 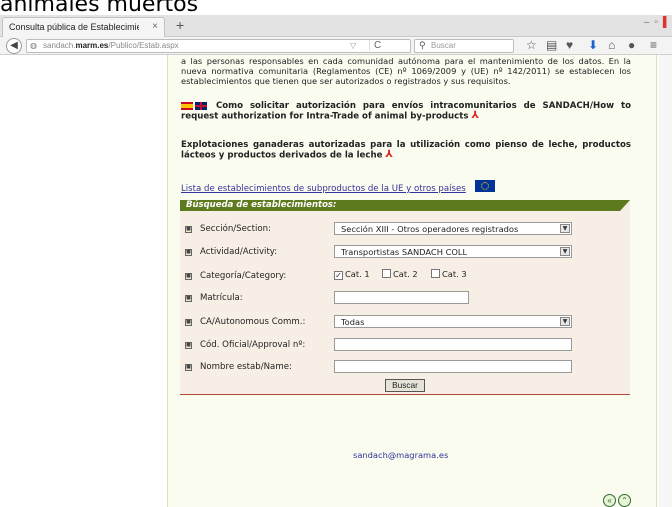 I want to click on name-row: ■ Nombre estab/Name:, so click(x=400, y=368).